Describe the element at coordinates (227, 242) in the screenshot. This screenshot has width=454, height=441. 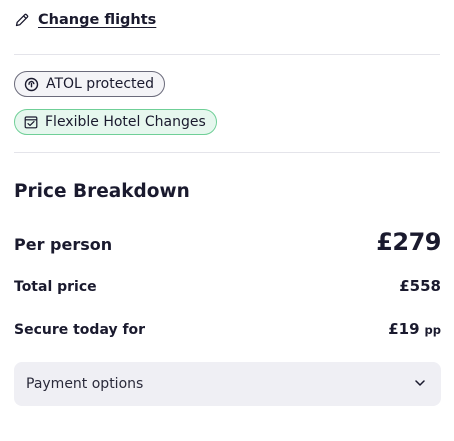
I see `per-person-row: Per person £279` at that location.